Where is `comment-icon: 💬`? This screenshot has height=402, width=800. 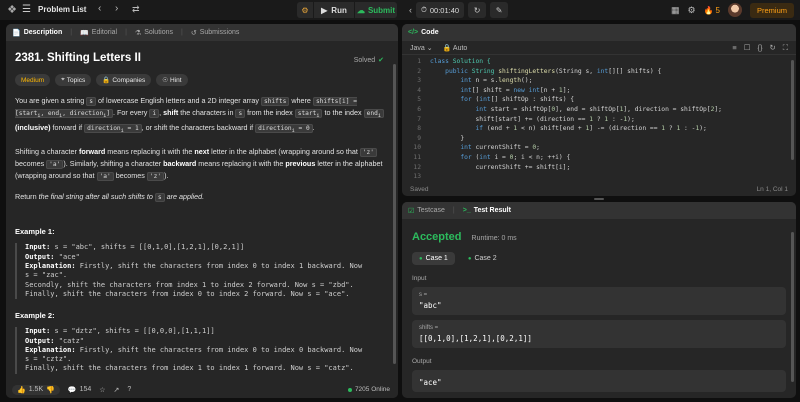
comment-icon: 💬 is located at coordinates (72, 390).